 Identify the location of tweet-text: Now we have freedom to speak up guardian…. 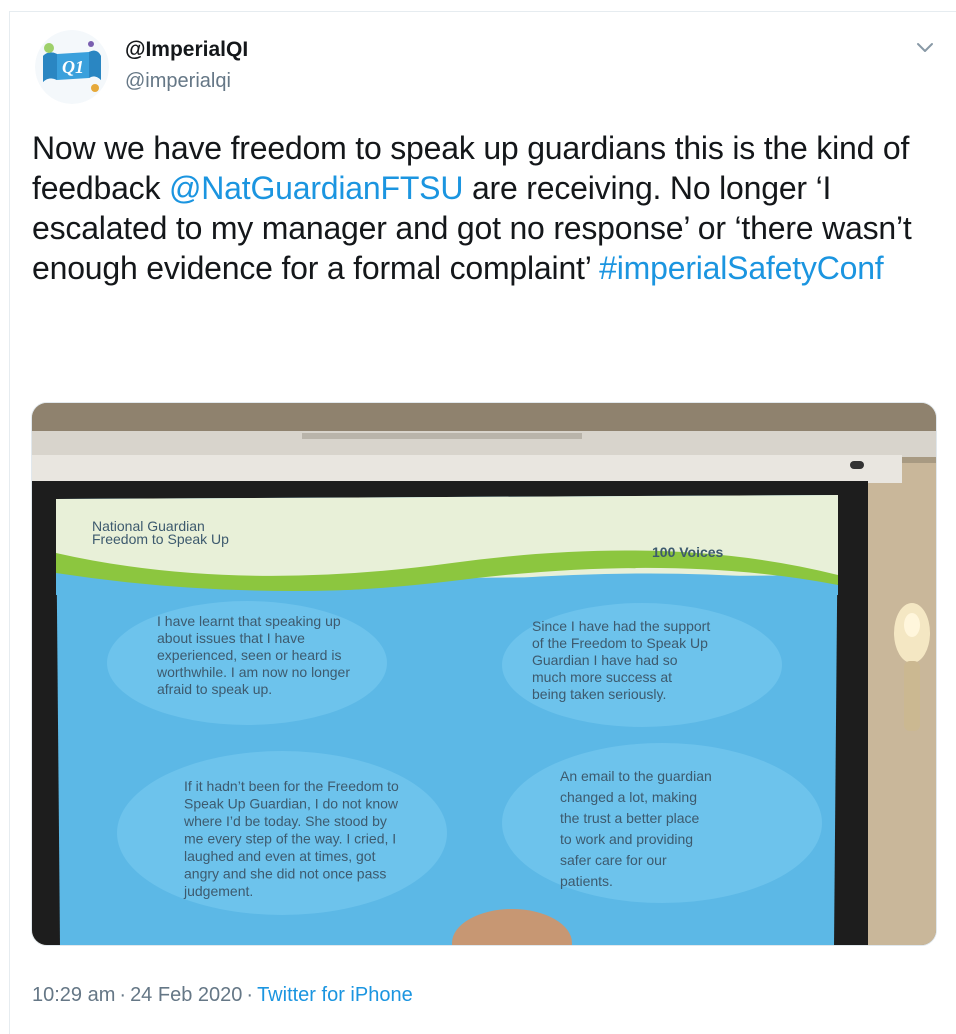
(482, 208).